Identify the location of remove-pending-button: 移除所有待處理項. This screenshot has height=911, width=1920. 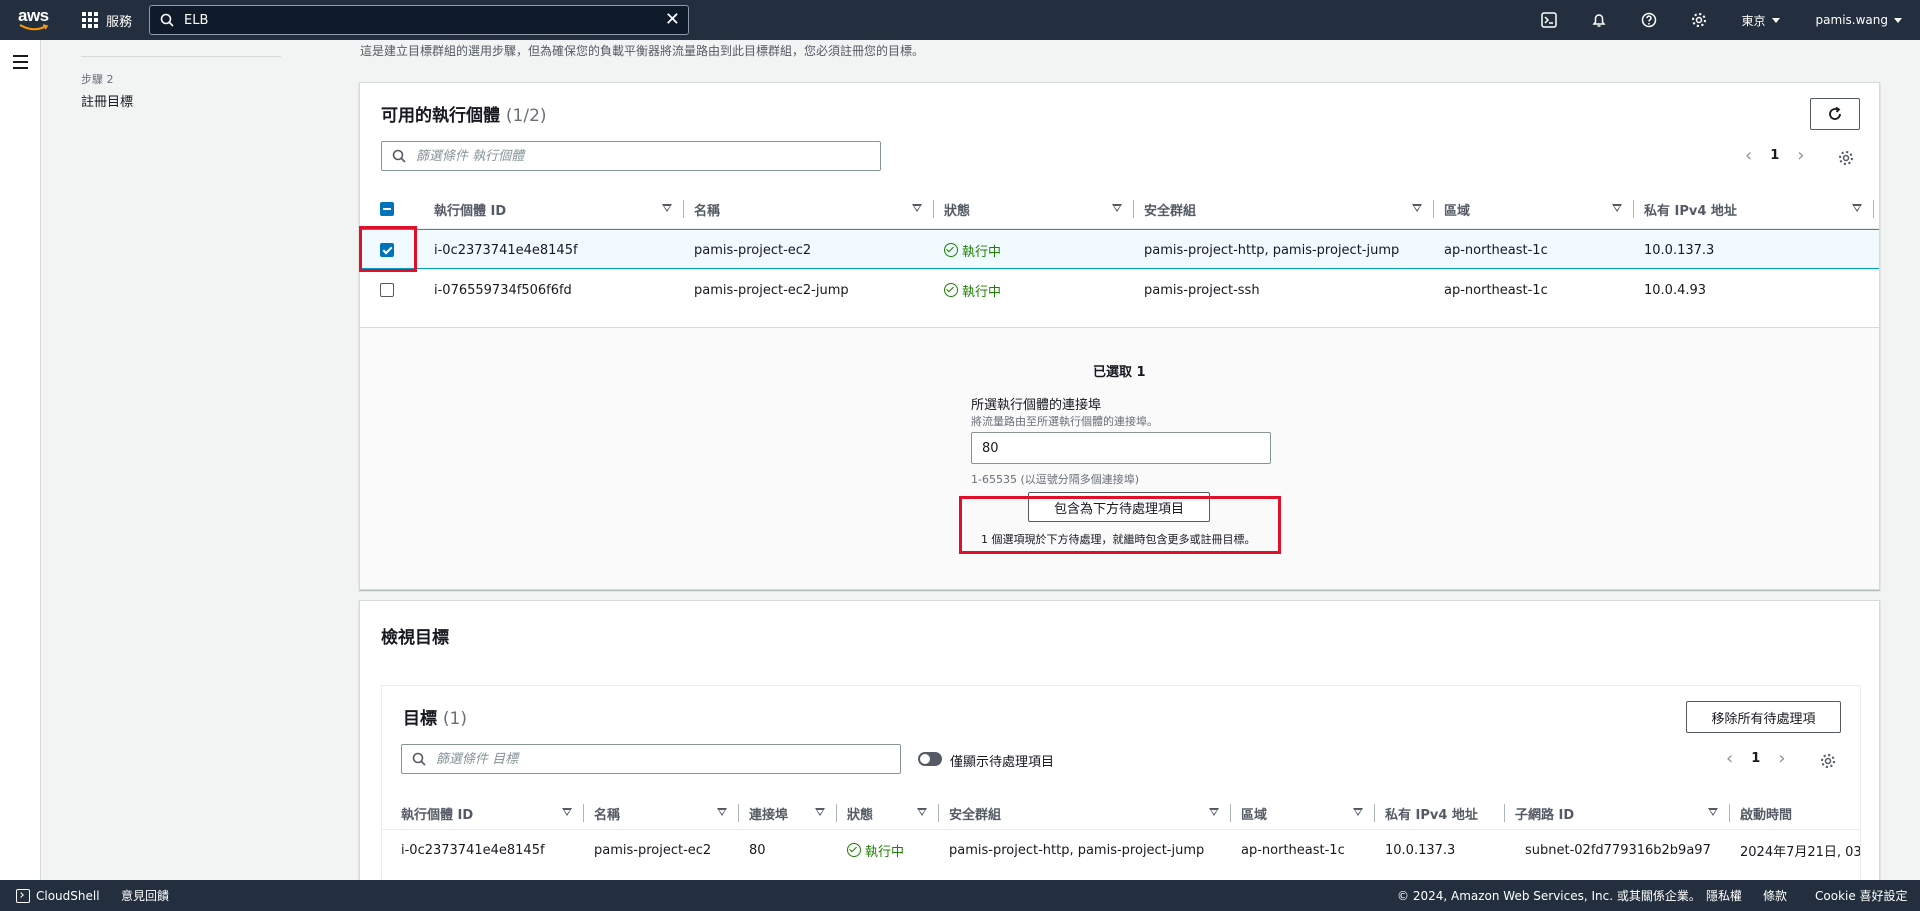
(1763, 717).